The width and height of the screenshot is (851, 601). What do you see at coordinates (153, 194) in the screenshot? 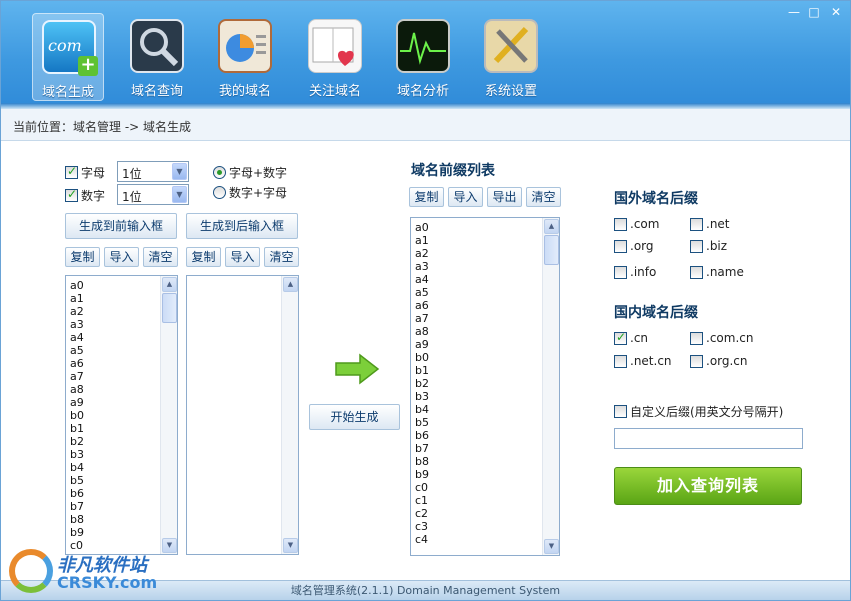
I see `digits-length-select: 1位 ▼` at bounding box center [153, 194].